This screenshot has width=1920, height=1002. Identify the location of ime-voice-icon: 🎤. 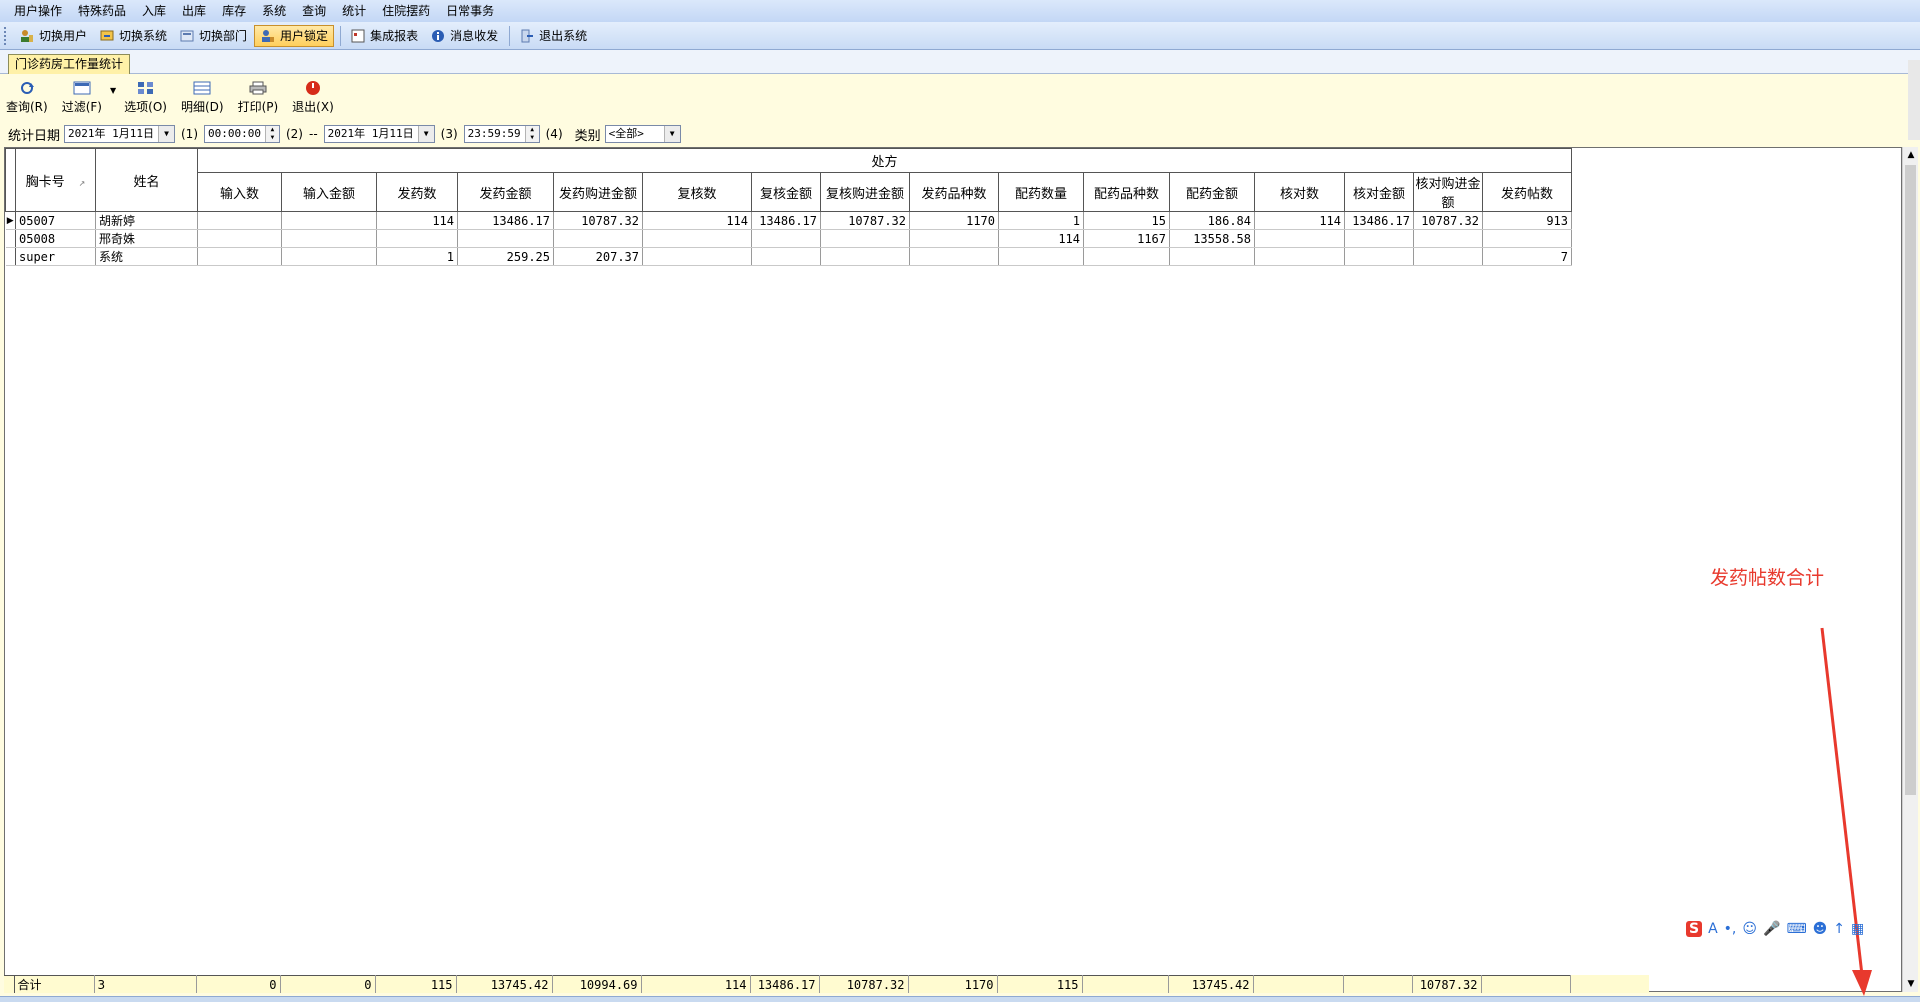
(1771, 929).